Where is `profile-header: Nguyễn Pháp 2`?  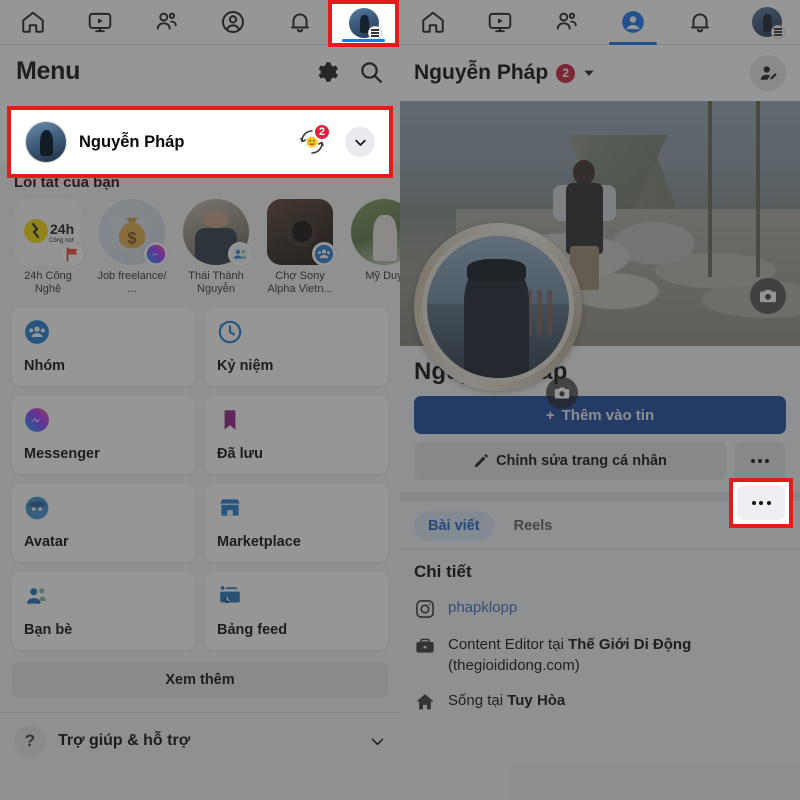 profile-header: Nguyễn Pháp 2 is located at coordinates (600, 73).